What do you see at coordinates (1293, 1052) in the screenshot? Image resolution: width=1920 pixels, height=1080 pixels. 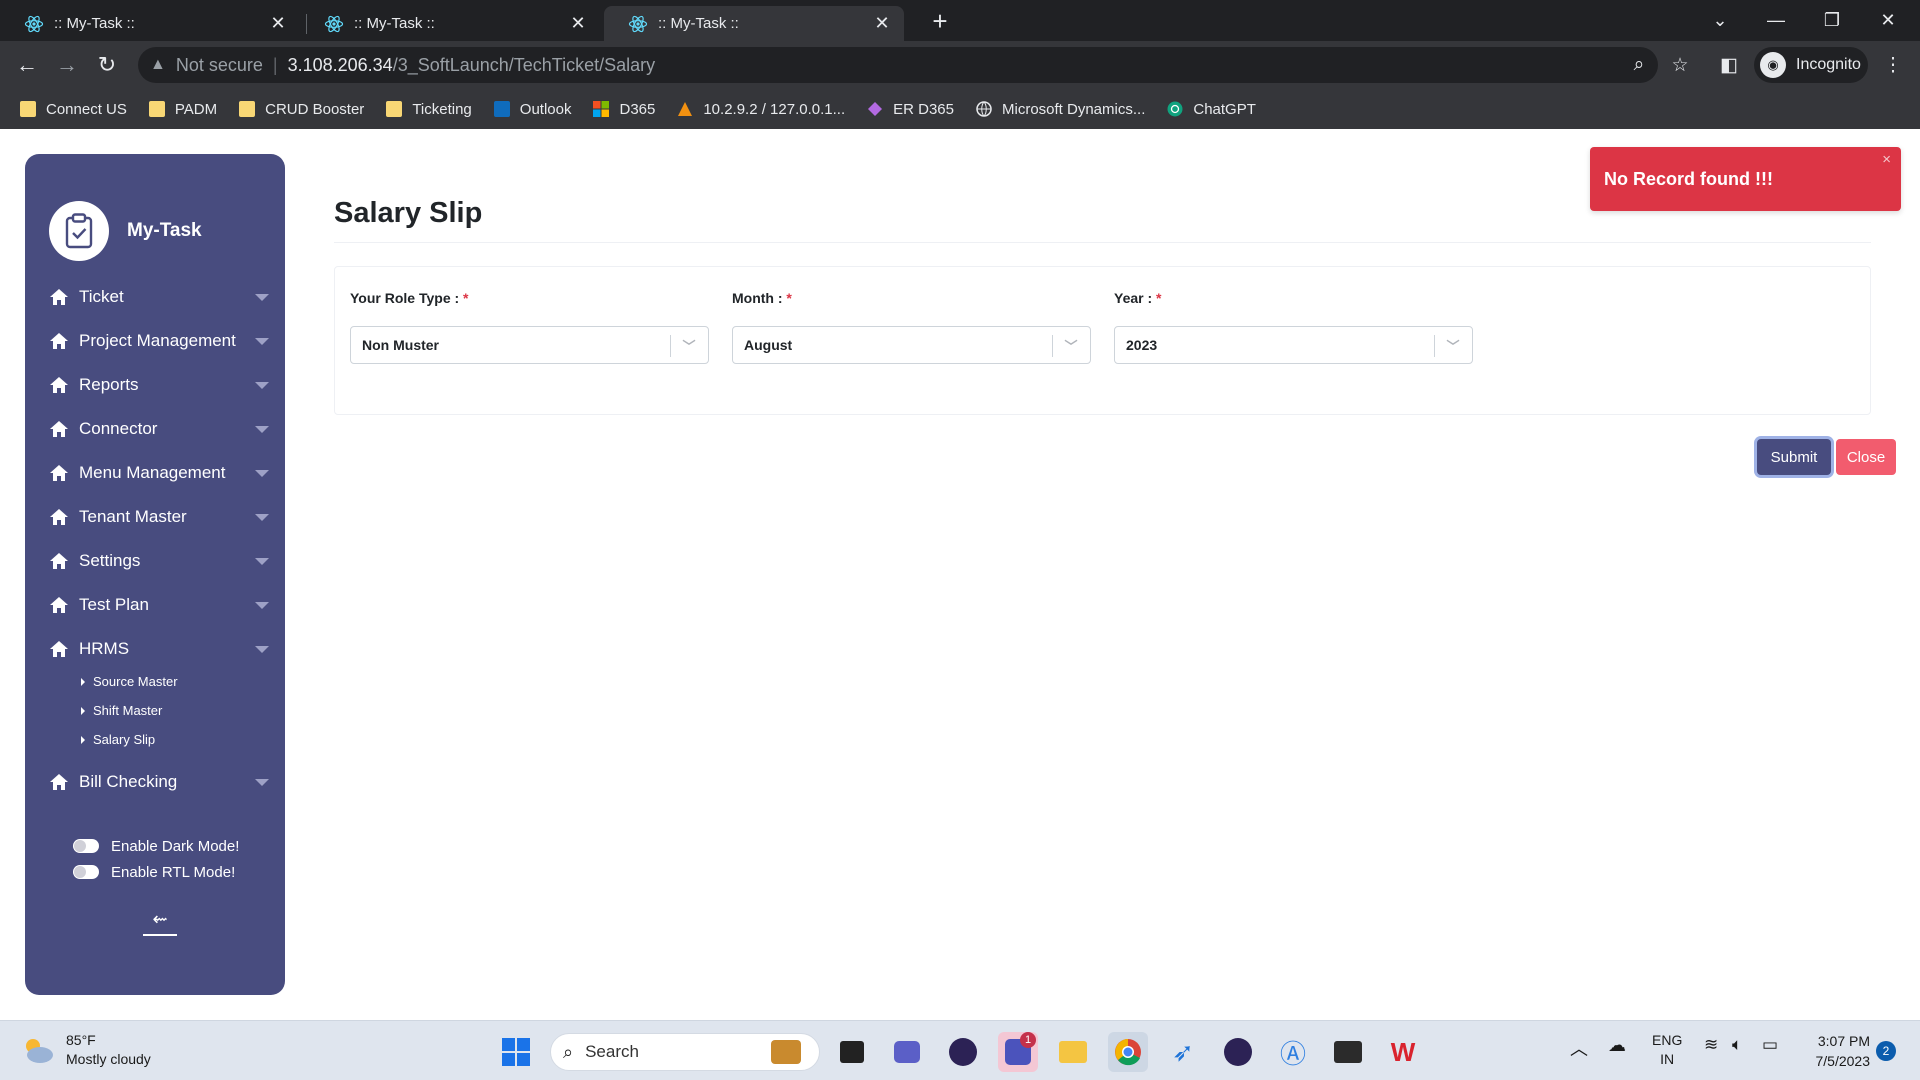 I see `azure-data-studio-icon: Ⓐ` at bounding box center [1293, 1052].